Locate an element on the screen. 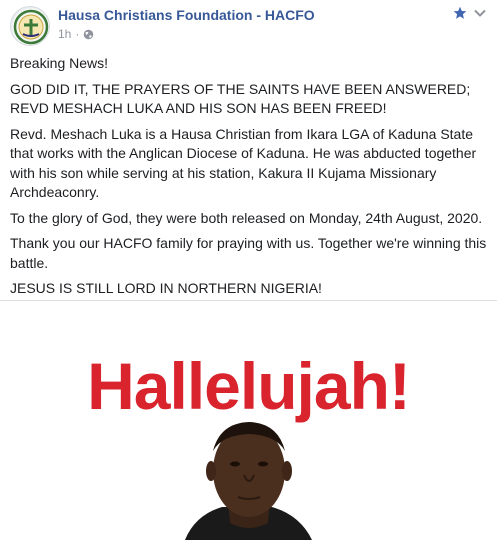 The height and width of the screenshot is (540, 497). chevron-down-icon is located at coordinates (480, 13).